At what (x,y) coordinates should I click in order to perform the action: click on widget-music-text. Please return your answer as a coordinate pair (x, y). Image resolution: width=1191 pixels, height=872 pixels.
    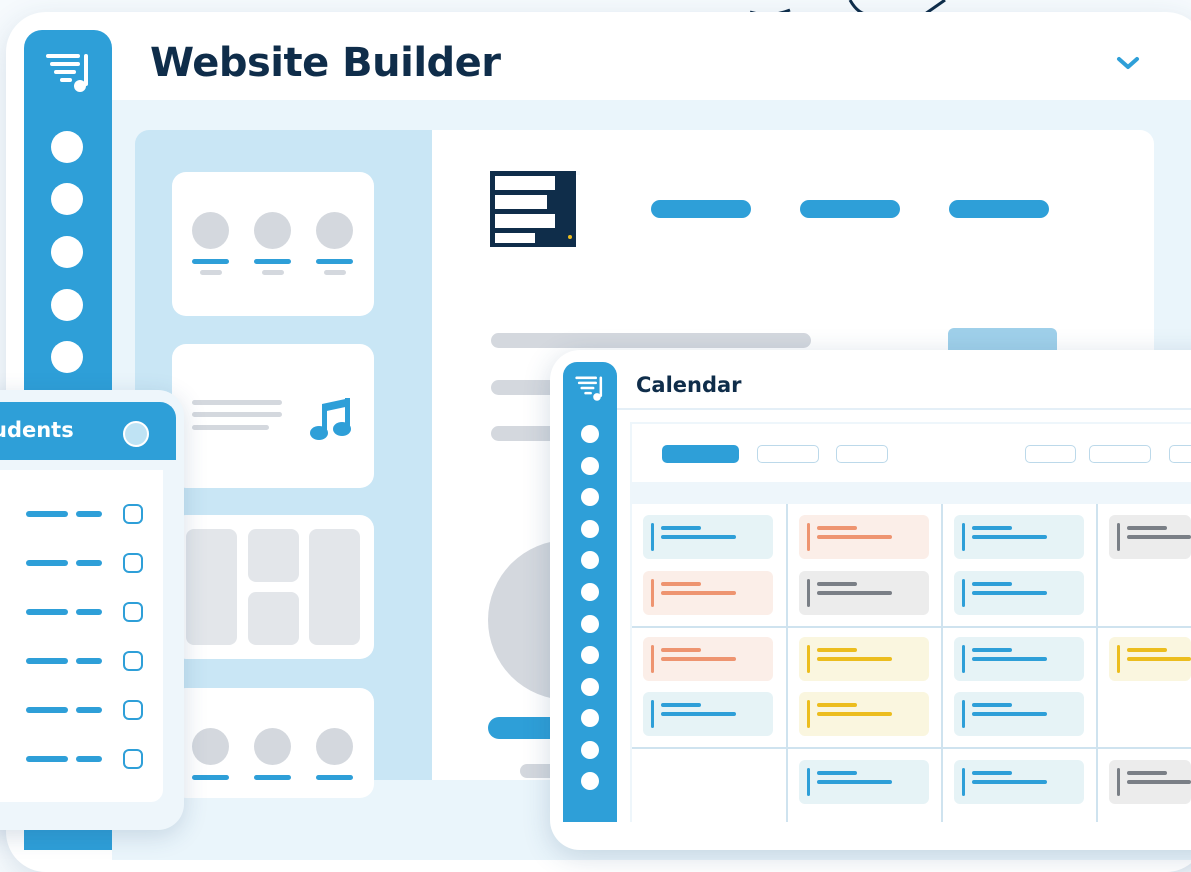
    Looking at the image, I should click on (273, 416).